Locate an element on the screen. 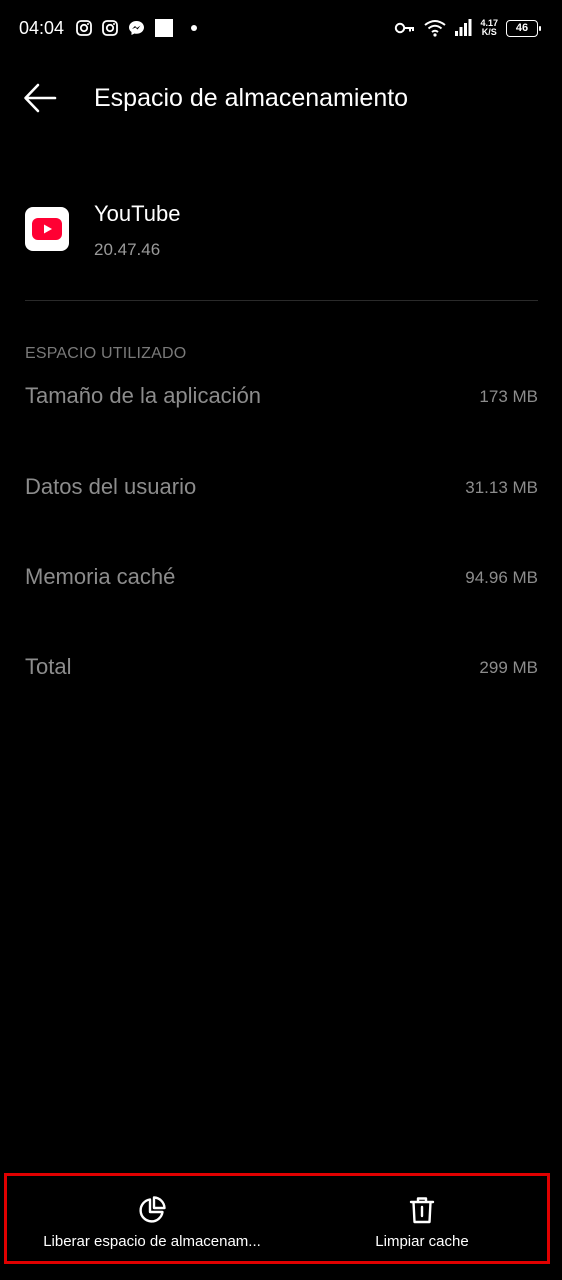 The width and height of the screenshot is (562, 1280). row-label: Total is located at coordinates (48, 666).